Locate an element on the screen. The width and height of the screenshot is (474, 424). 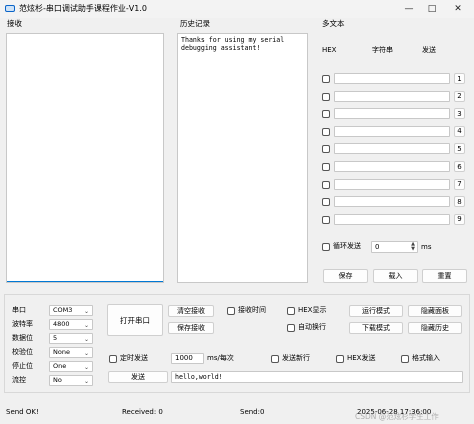
baud-select: 4800 ⌄ is located at coordinates (71, 324).